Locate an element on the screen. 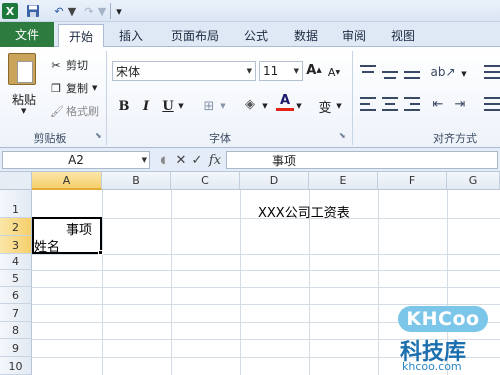  clipboard-group-label: 剪贴板 is located at coordinates (50, 138).